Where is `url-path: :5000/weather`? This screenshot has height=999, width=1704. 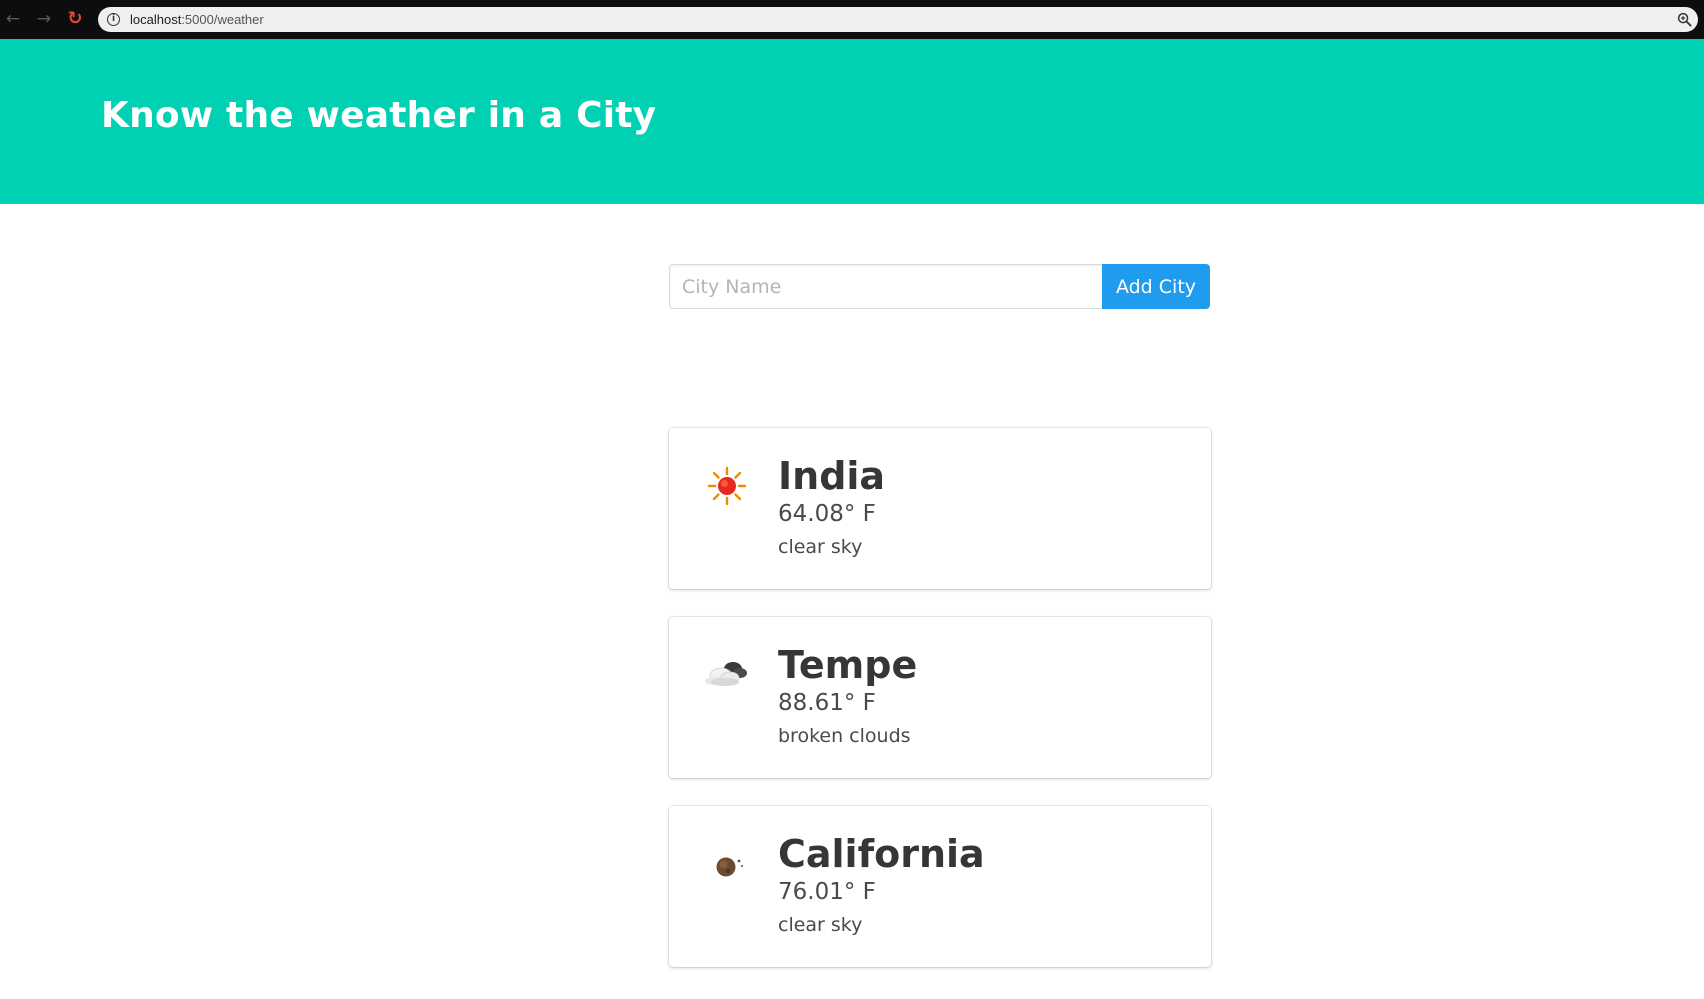 url-path: :5000/weather is located at coordinates (222, 19).